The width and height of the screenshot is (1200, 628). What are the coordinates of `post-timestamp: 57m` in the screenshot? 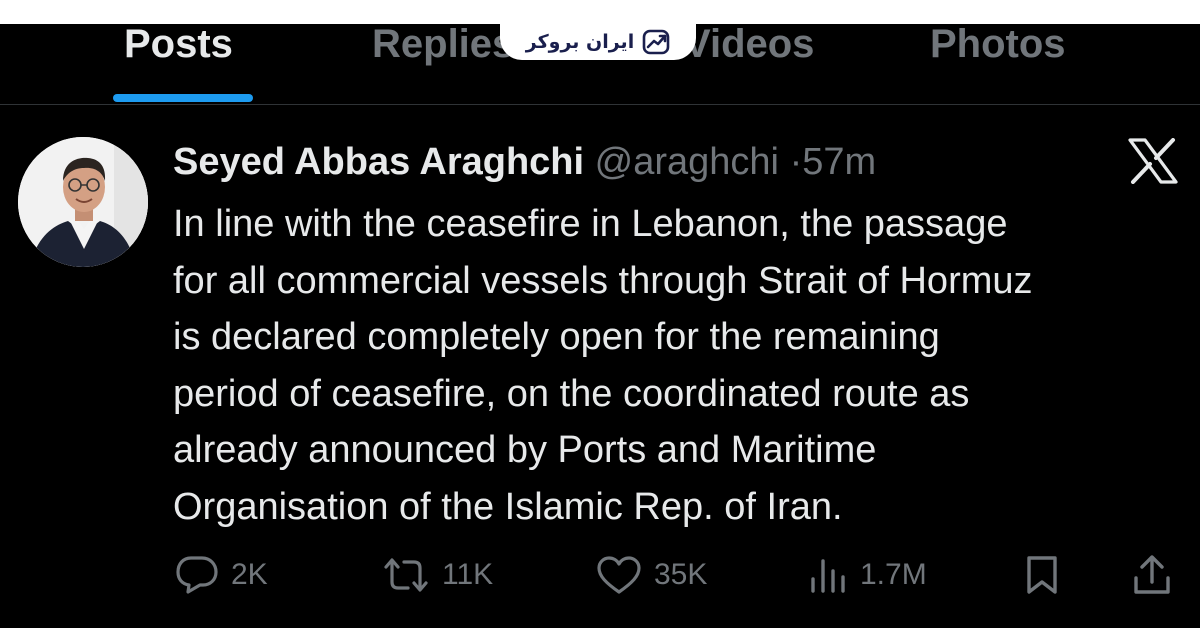 It's located at (839, 162).